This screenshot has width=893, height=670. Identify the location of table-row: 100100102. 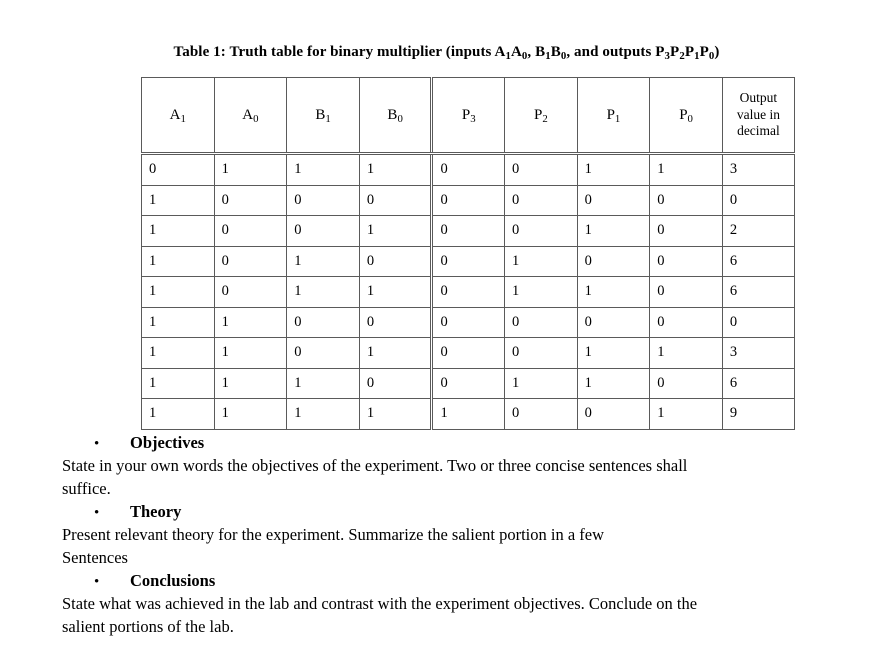
(468, 231).